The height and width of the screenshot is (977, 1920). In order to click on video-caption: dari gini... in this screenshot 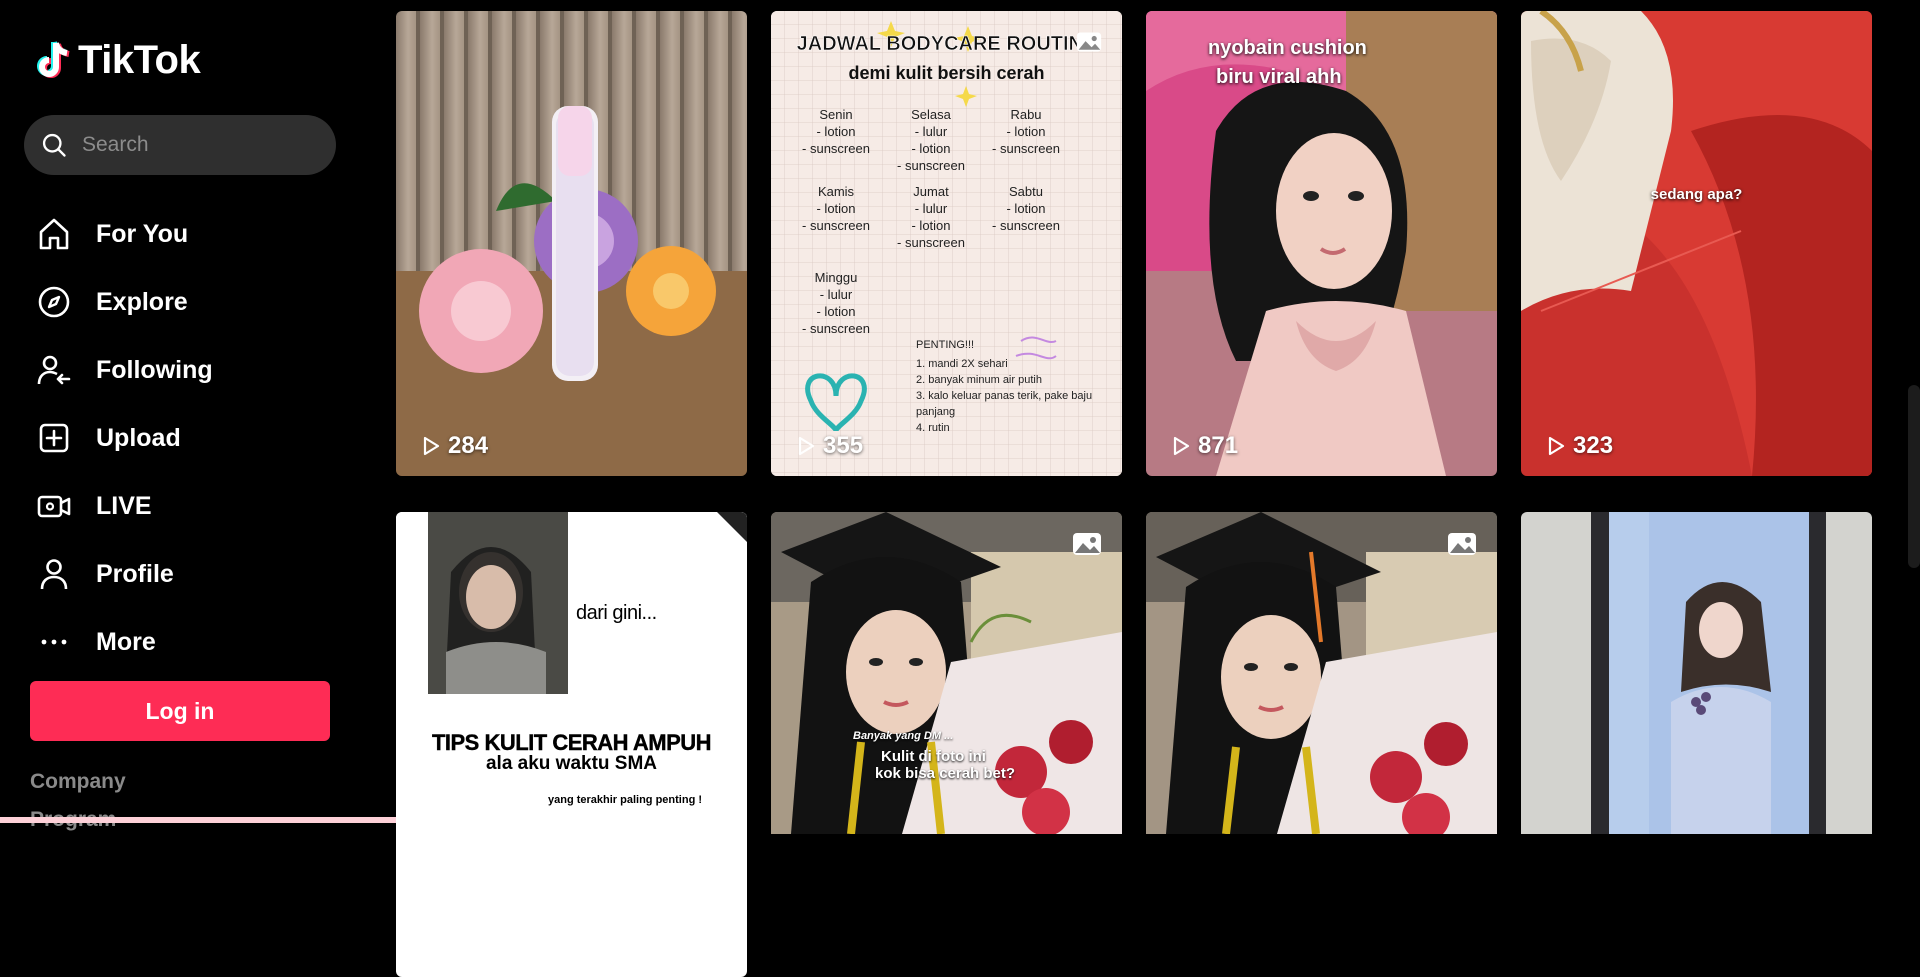, I will do `click(616, 613)`.